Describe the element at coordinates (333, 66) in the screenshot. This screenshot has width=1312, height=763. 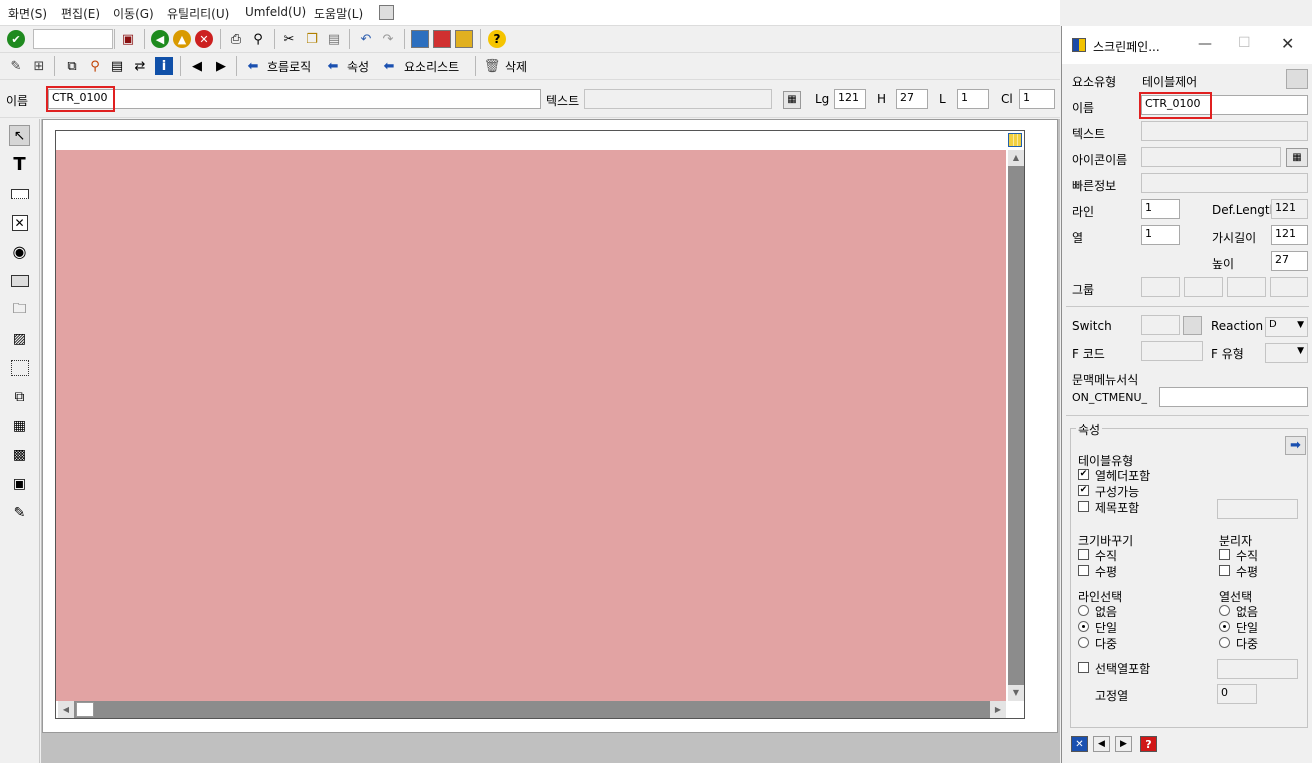
I see `attributes-icon: ⬅` at that location.